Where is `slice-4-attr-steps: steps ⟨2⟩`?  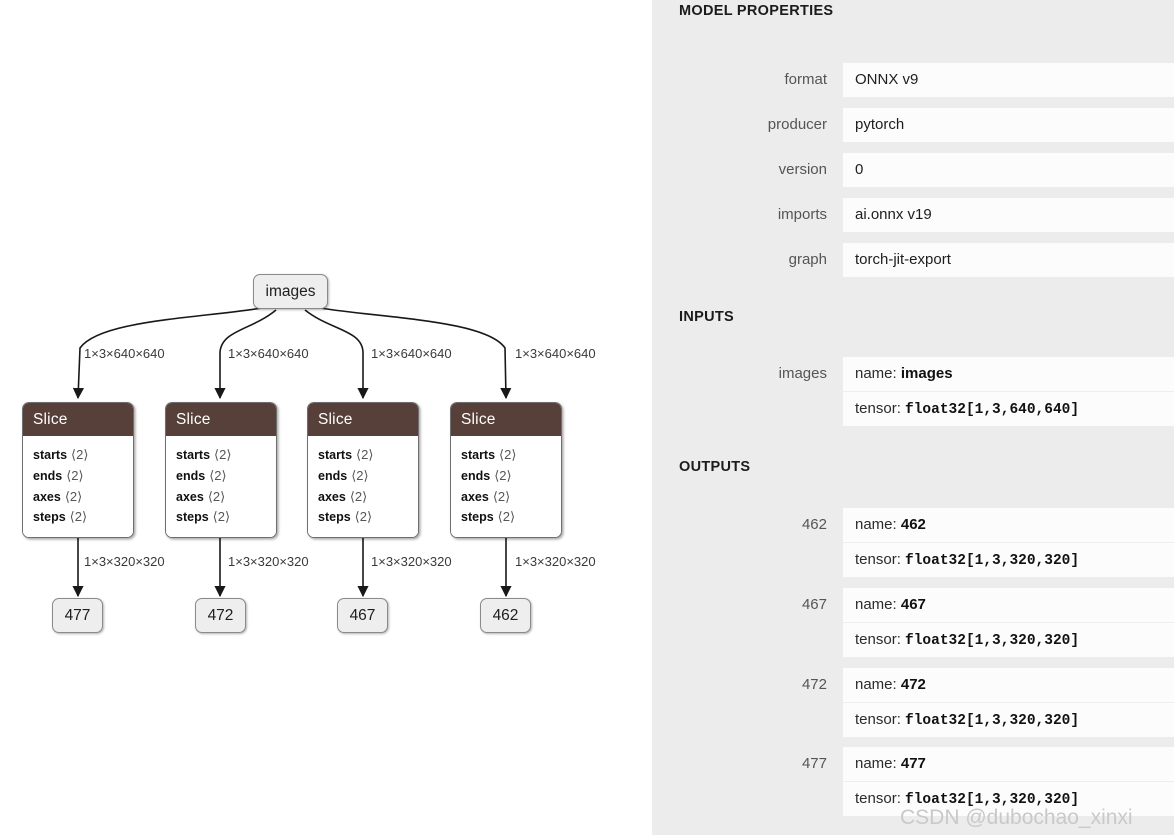 slice-4-attr-steps: steps ⟨2⟩ is located at coordinates (488, 517).